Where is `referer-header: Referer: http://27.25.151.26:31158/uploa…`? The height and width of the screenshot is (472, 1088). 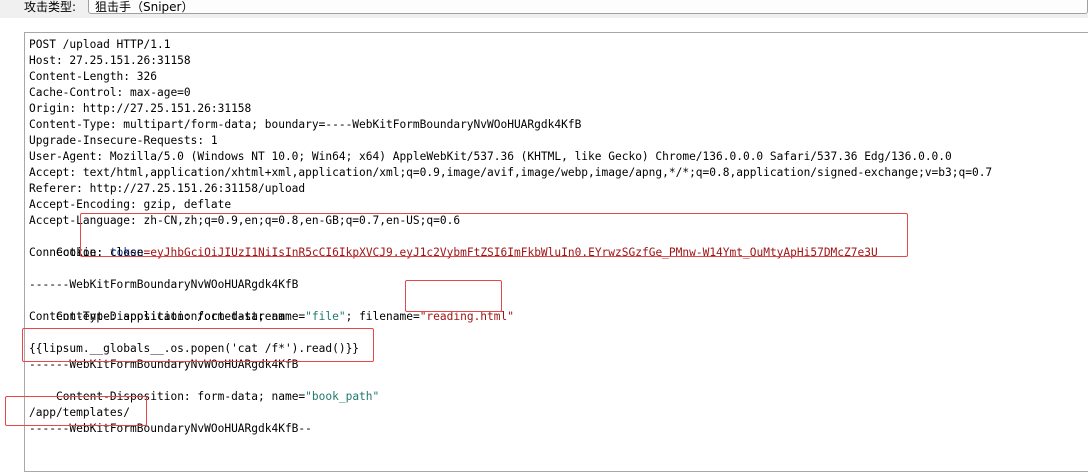 referer-header: Referer: http://27.25.151.26:31158/uploa… is located at coordinates (167, 188).